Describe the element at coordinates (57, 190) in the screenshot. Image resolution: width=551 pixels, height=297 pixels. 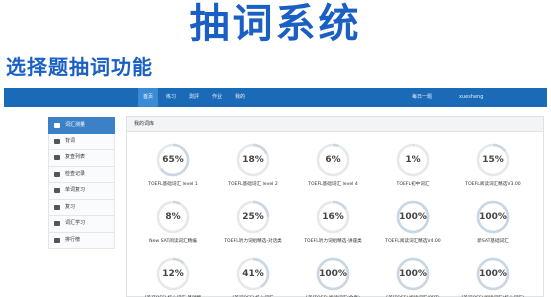
I see `review-icon` at that location.